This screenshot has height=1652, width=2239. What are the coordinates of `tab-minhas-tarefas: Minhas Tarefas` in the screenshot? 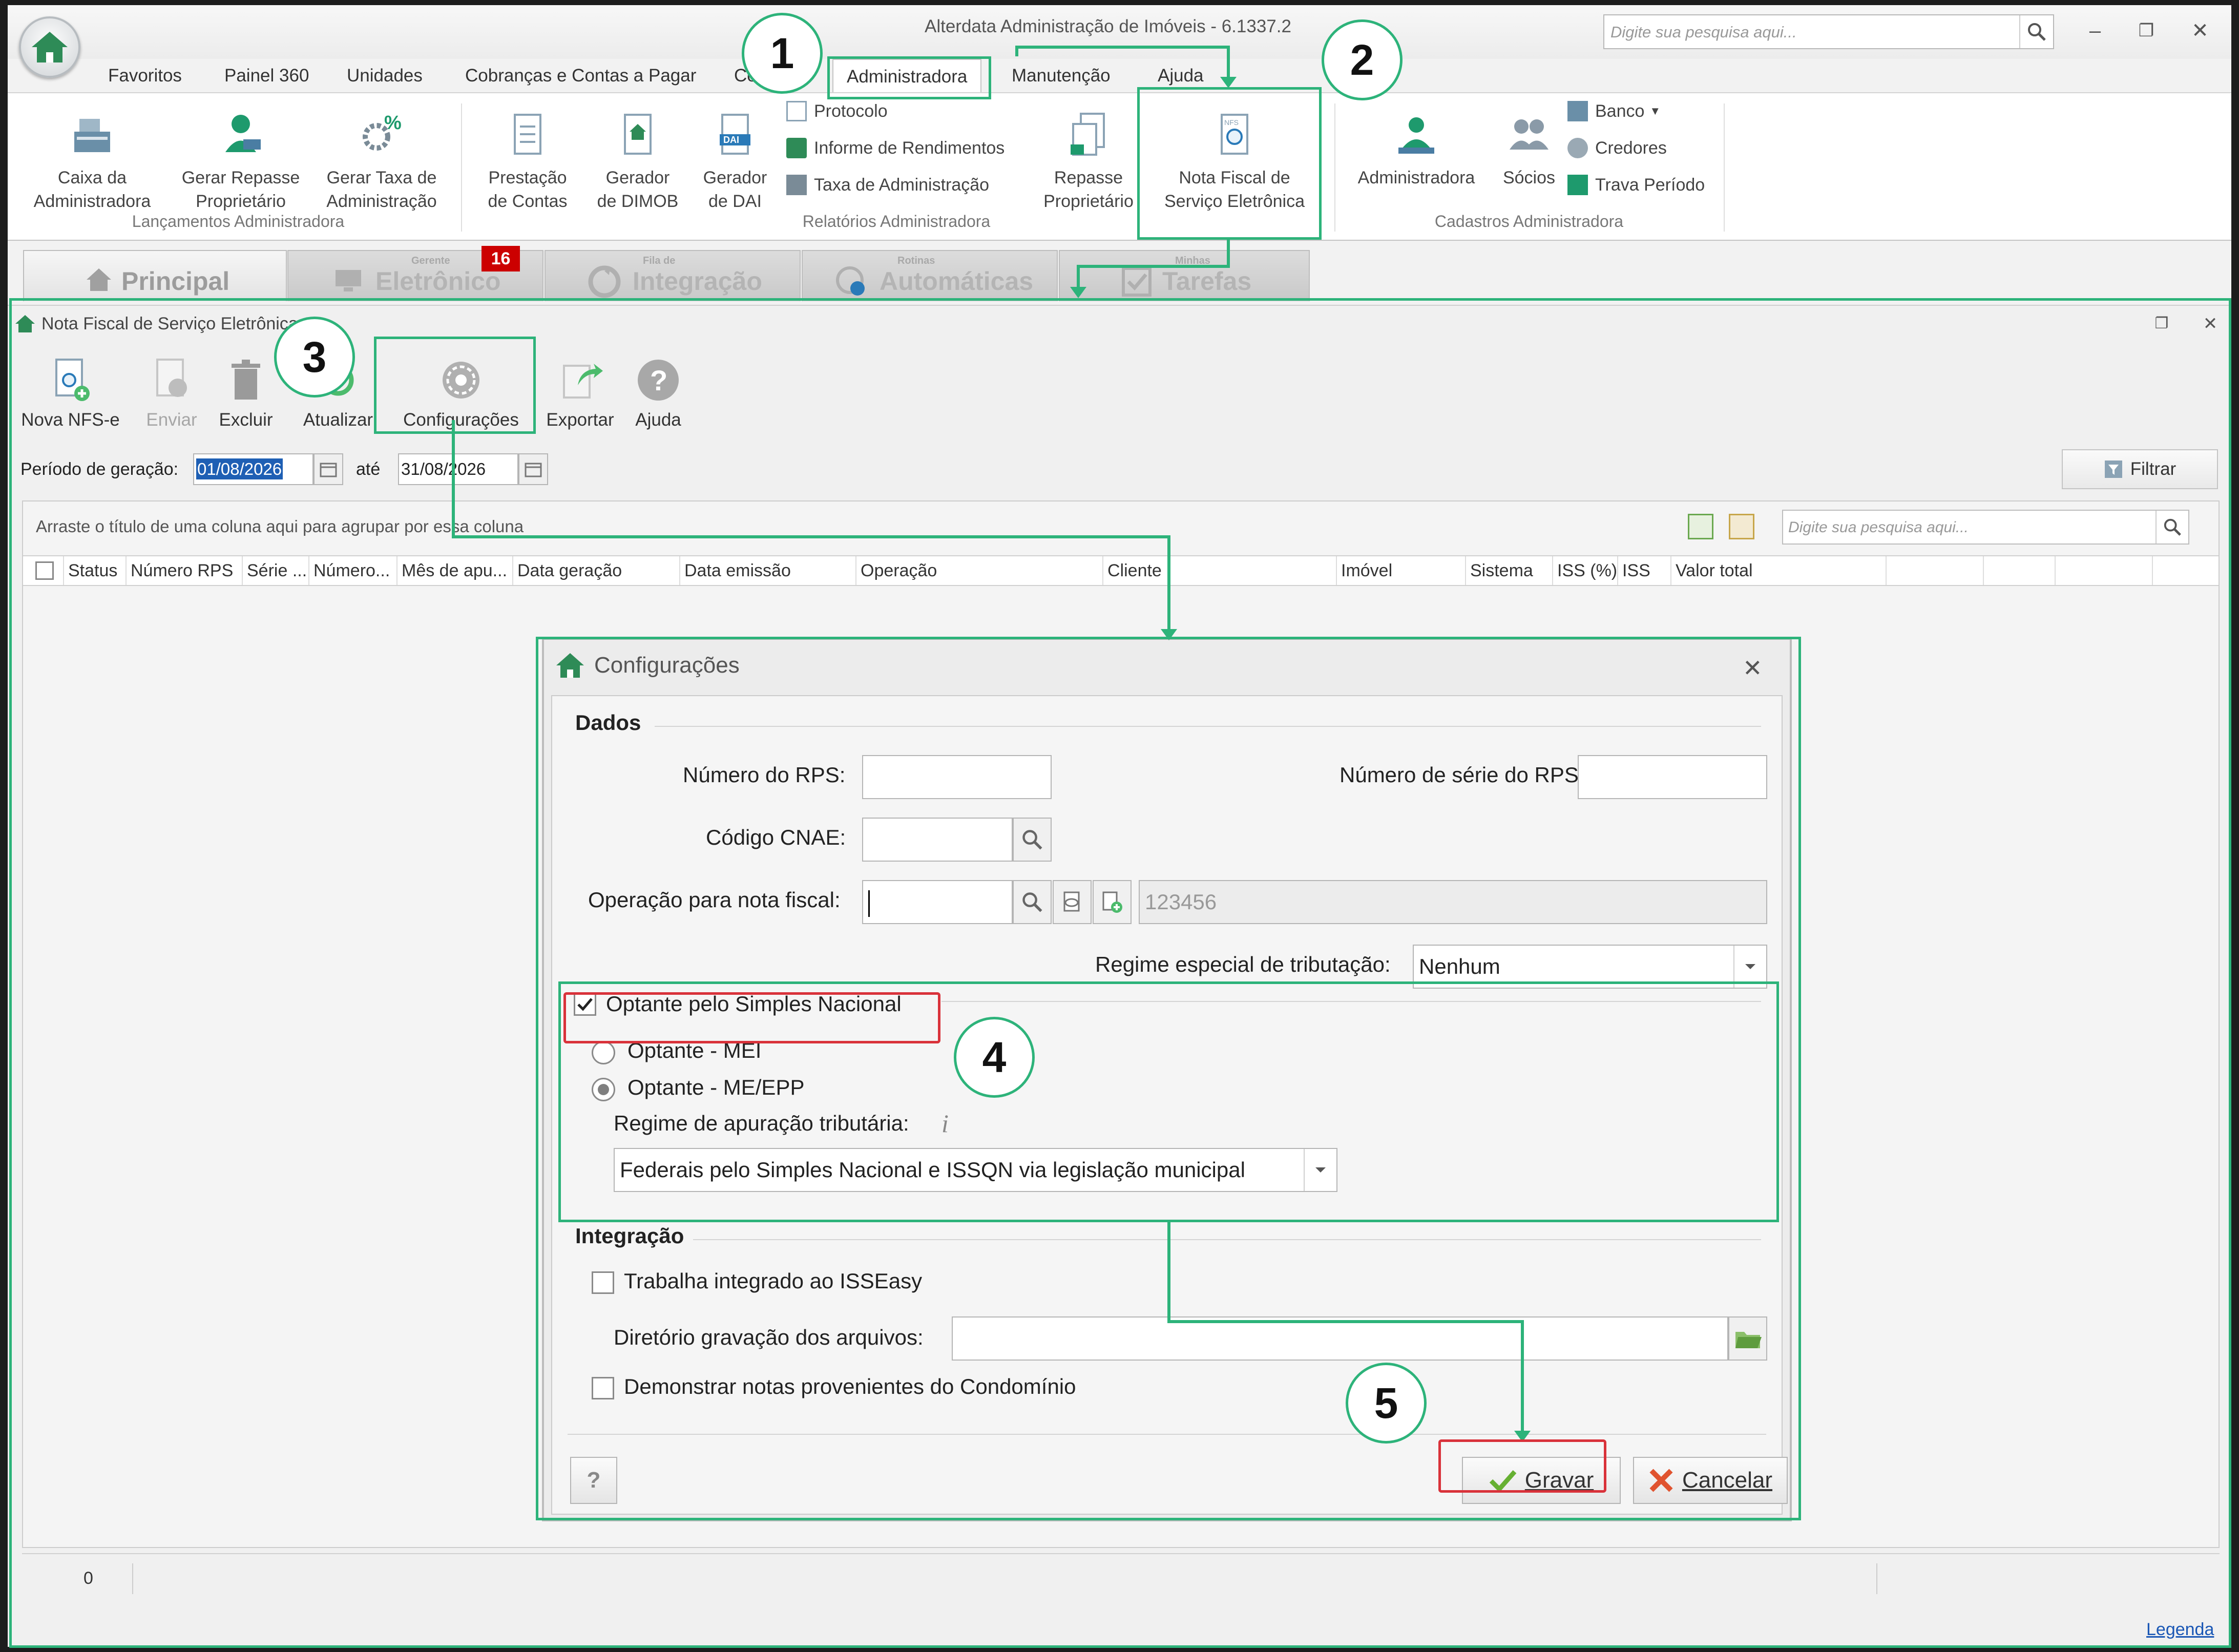 It's located at (1185, 275).